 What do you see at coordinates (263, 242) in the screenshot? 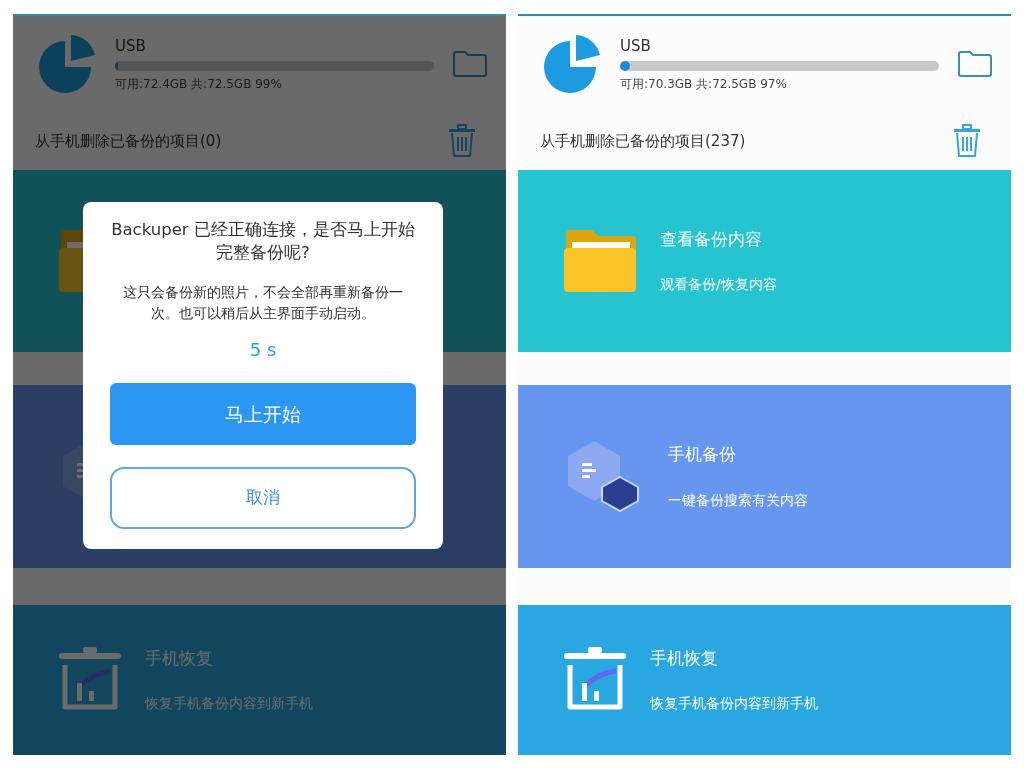
I see `dialog-title: Backuper 已经正确连接，是否马上开始完整备份呢?` at bounding box center [263, 242].